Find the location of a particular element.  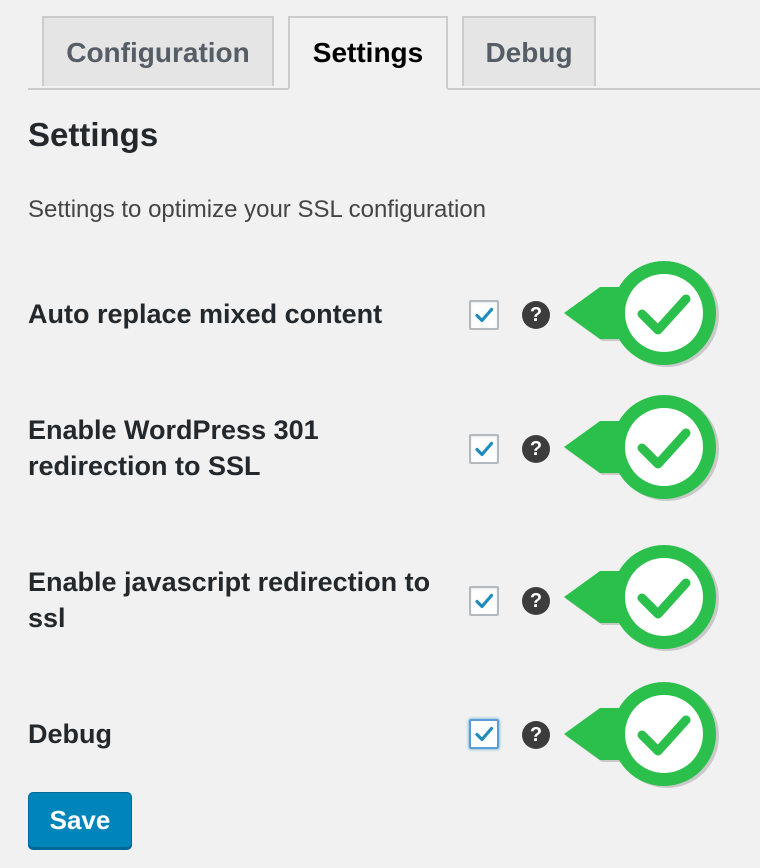

setting-label-wordpress-301-redirection: Enable WordPress 301 redirection to SSL is located at coordinates (173, 448).